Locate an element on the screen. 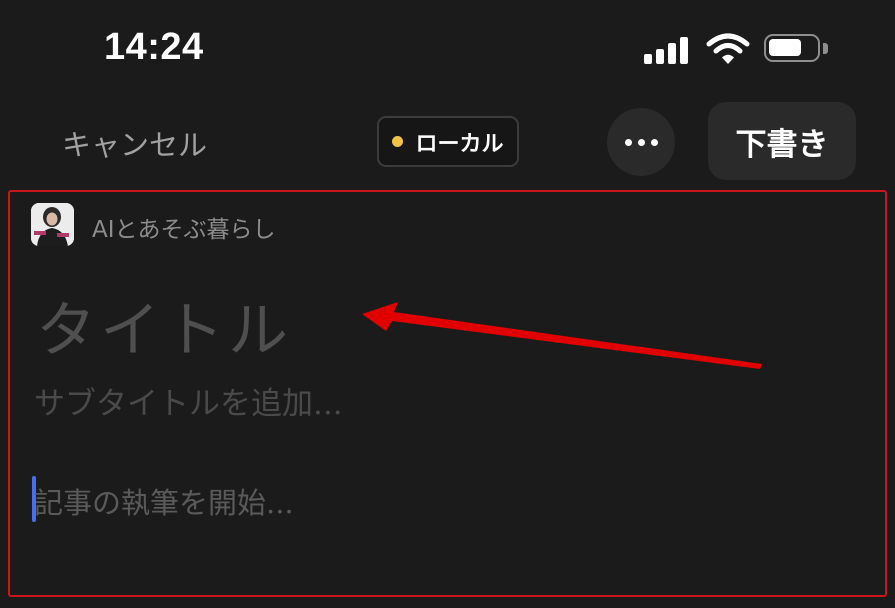  local-status-badge: ローカル is located at coordinates (448, 141).